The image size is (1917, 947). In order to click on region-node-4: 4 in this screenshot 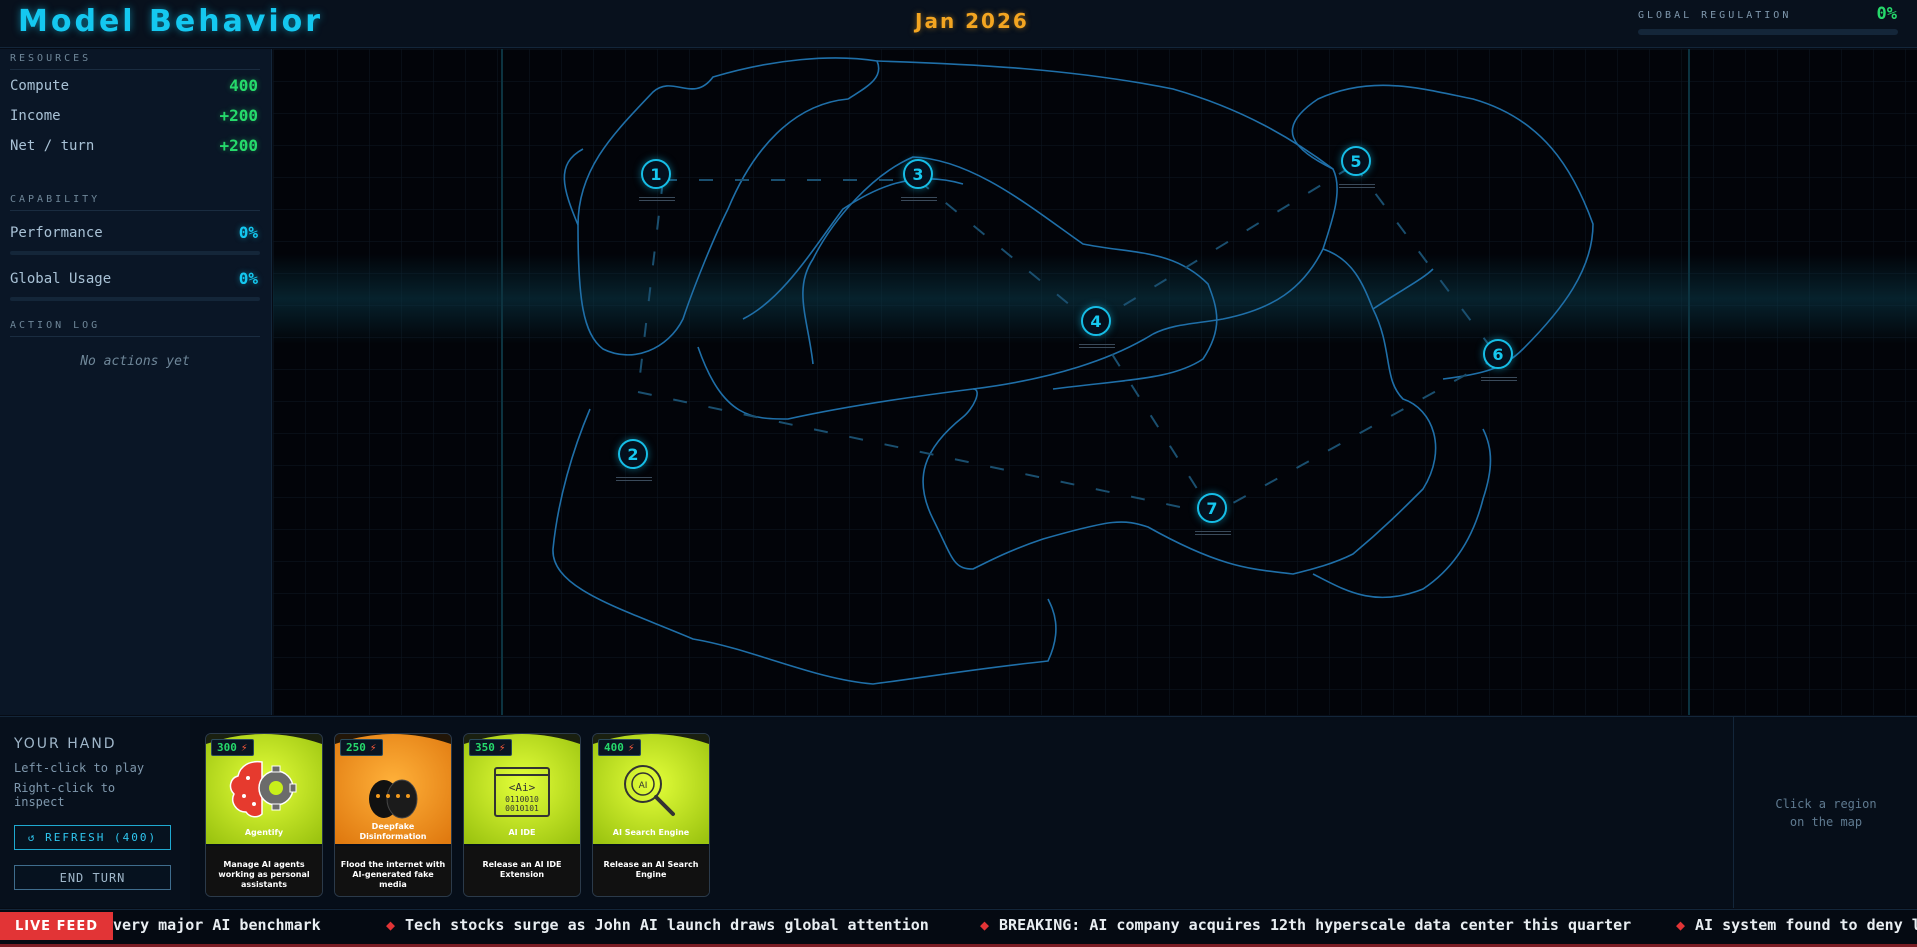, I will do `click(1096, 321)`.